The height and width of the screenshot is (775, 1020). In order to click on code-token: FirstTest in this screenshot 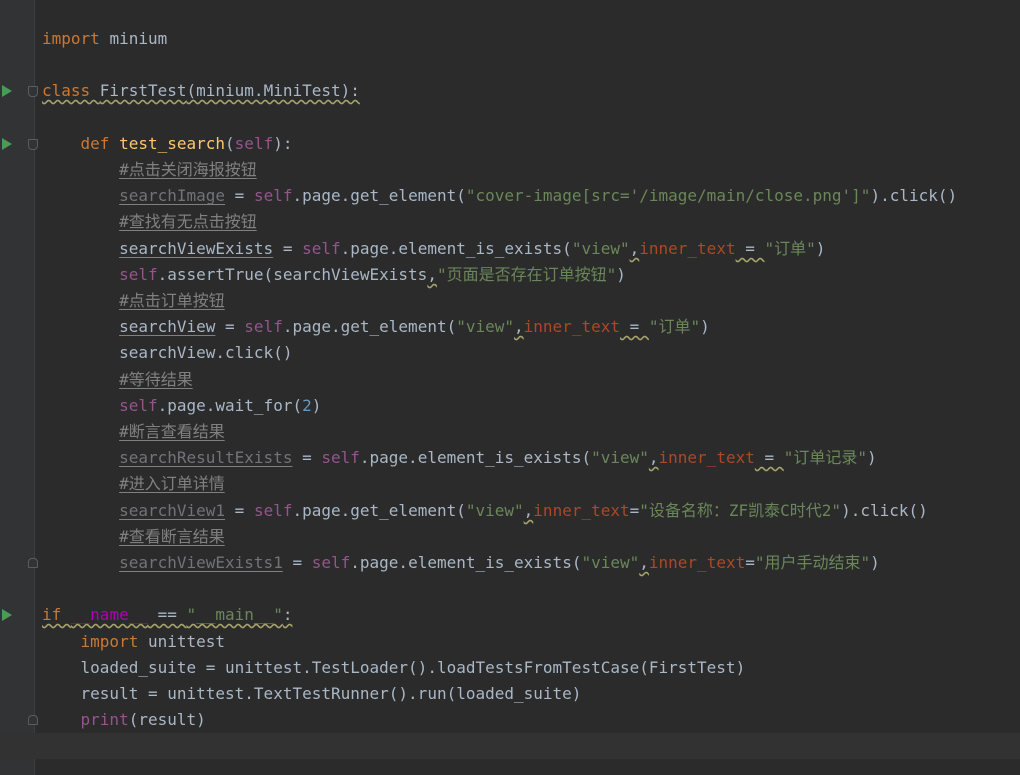, I will do `click(143, 90)`.